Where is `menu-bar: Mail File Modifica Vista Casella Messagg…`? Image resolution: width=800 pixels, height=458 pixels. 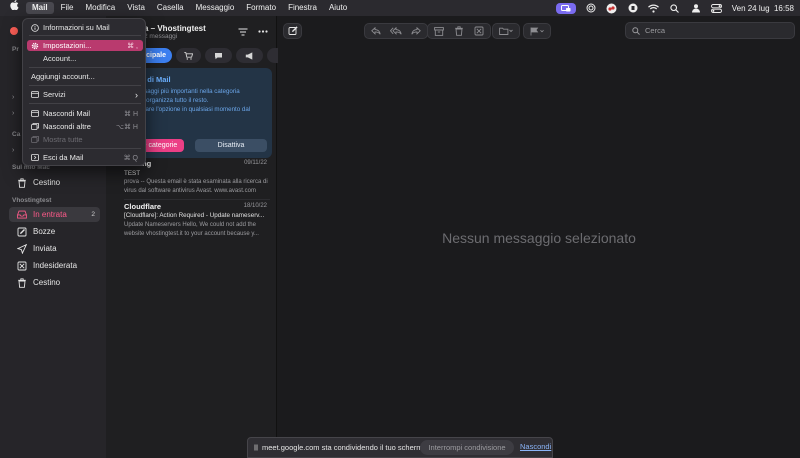 menu-bar: Mail File Modifica Vista Casella Messagg… is located at coordinates (400, 8).